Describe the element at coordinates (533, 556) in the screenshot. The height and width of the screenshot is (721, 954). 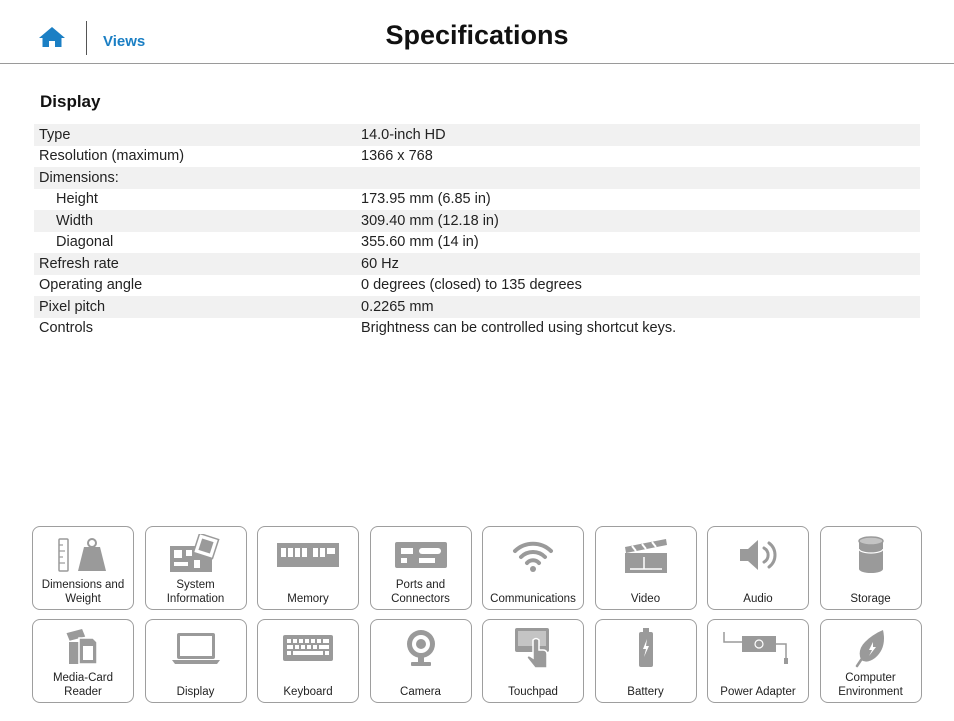
I see `wifi-icon` at that location.